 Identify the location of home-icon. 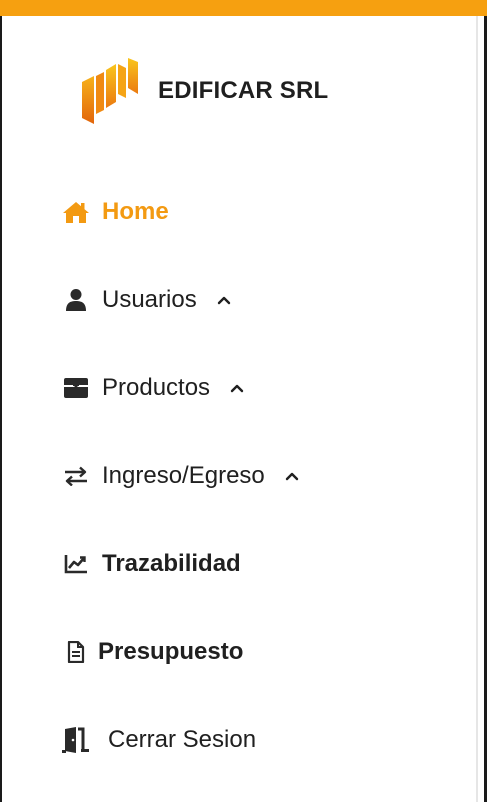
(76, 212).